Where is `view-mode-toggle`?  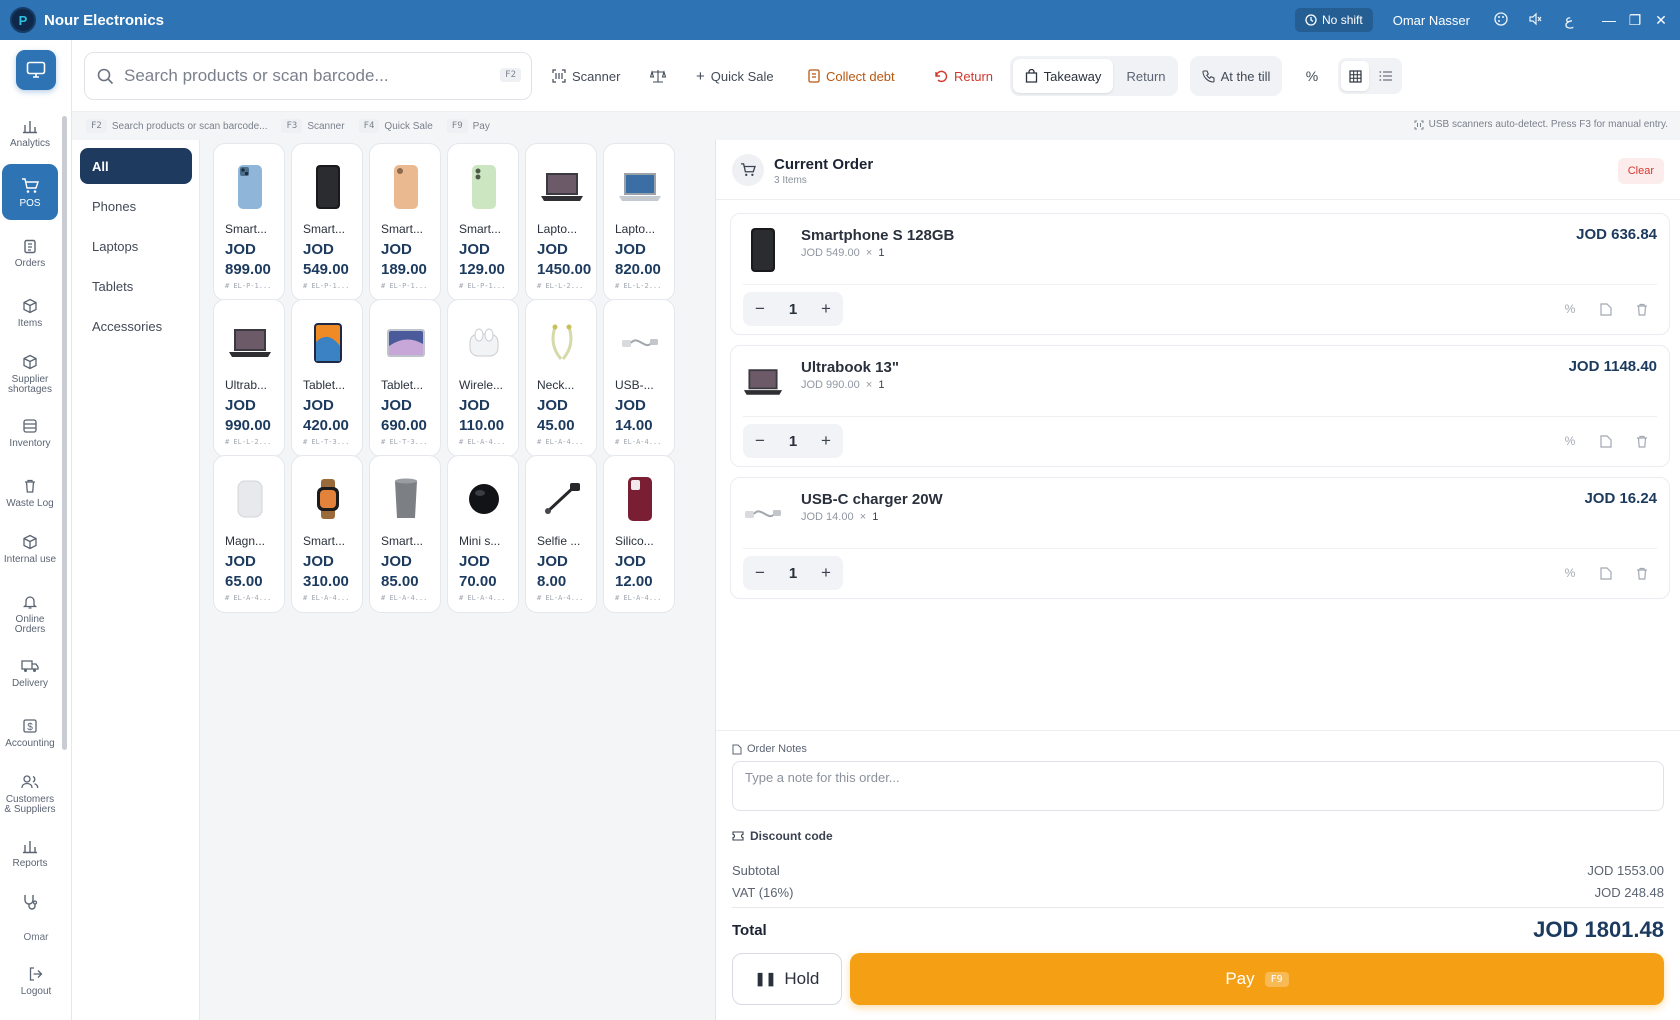
view-mode-toggle is located at coordinates (1370, 76).